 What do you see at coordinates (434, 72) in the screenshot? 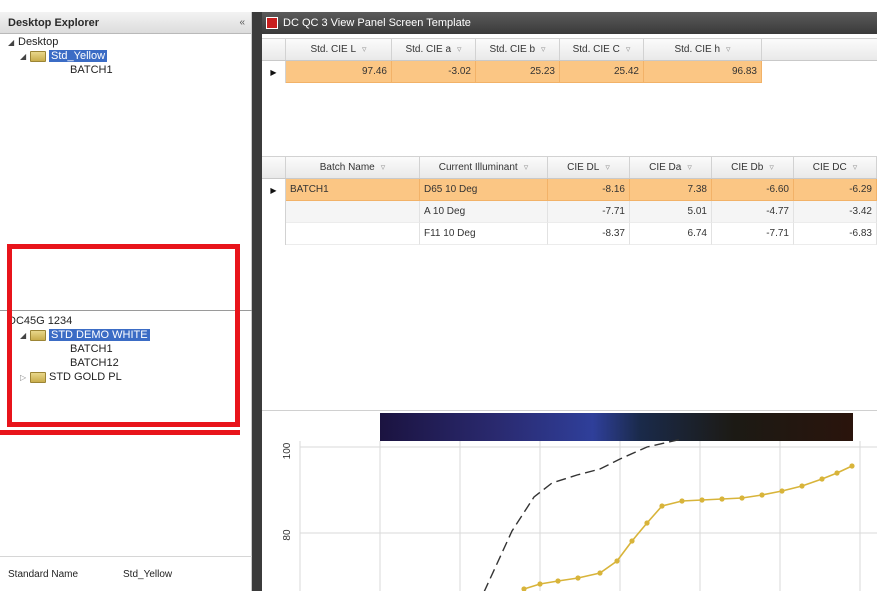
I see `table-cell: -3.02` at bounding box center [434, 72].